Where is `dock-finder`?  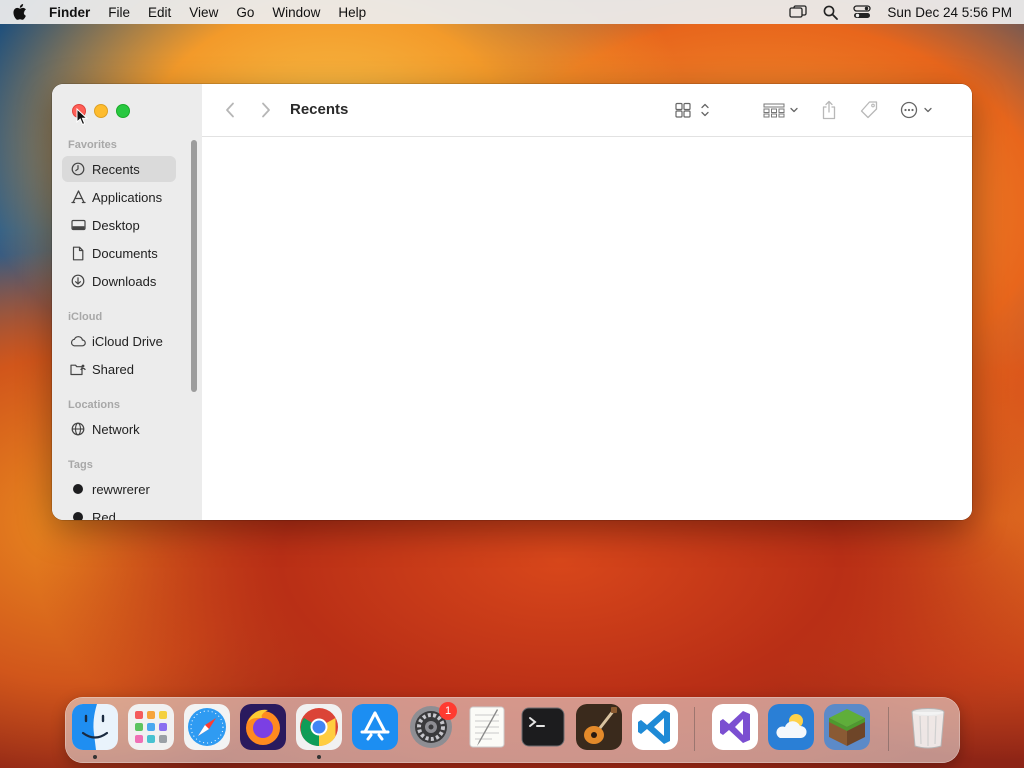 dock-finder is located at coordinates (95, 727).